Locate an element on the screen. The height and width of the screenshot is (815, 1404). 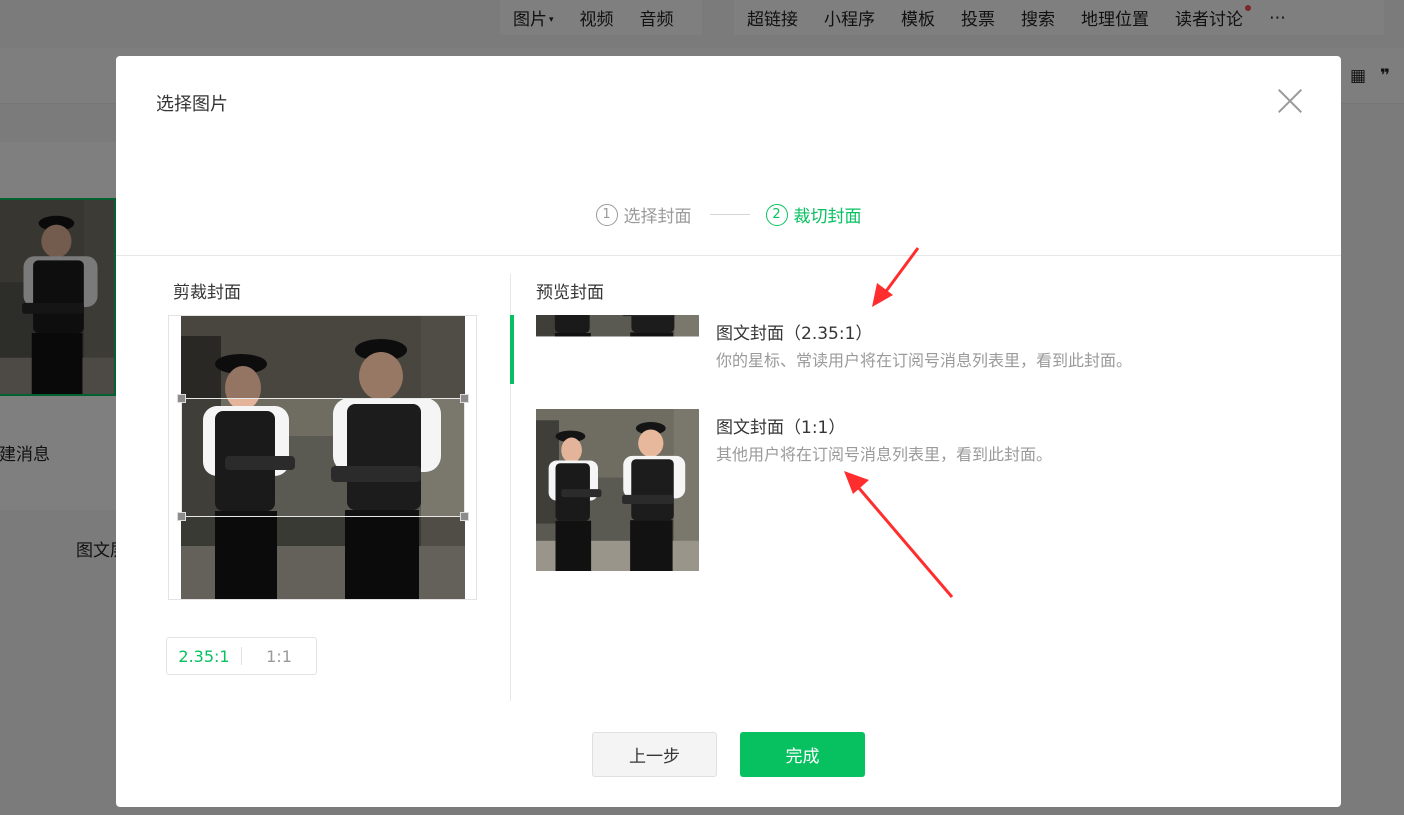
step-connector is located at coordinates (729, 214).